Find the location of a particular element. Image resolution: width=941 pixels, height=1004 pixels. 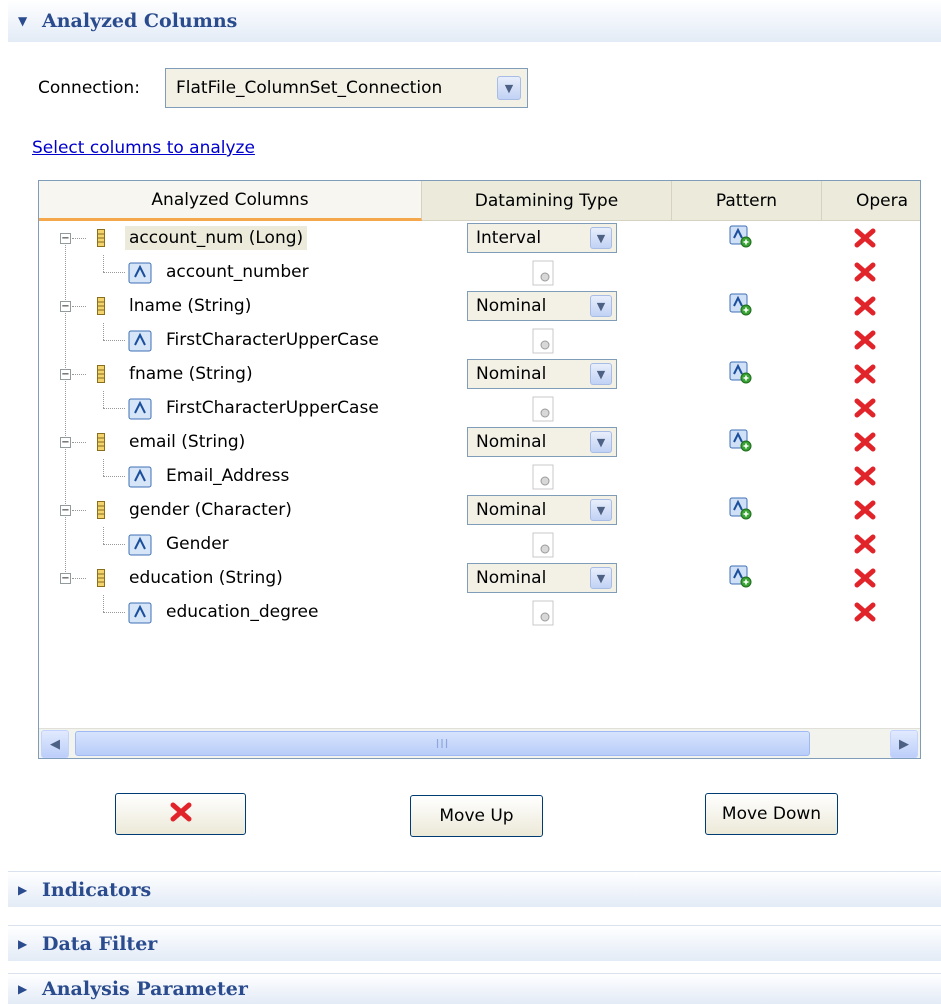

horizontal-scrollbar: ◀ III ▶ is located at coordinates (479, 743).